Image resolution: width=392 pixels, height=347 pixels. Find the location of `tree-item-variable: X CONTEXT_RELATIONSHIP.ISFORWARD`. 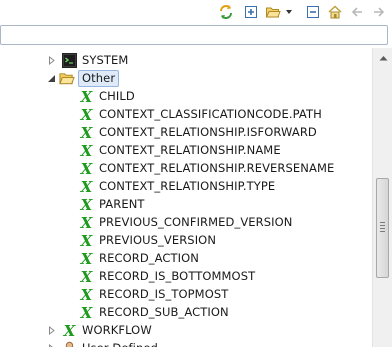

tree-item-variable: X CONTEXT_RELATIONSHIP.ISFORWARD is located at coordinates (158, 132).